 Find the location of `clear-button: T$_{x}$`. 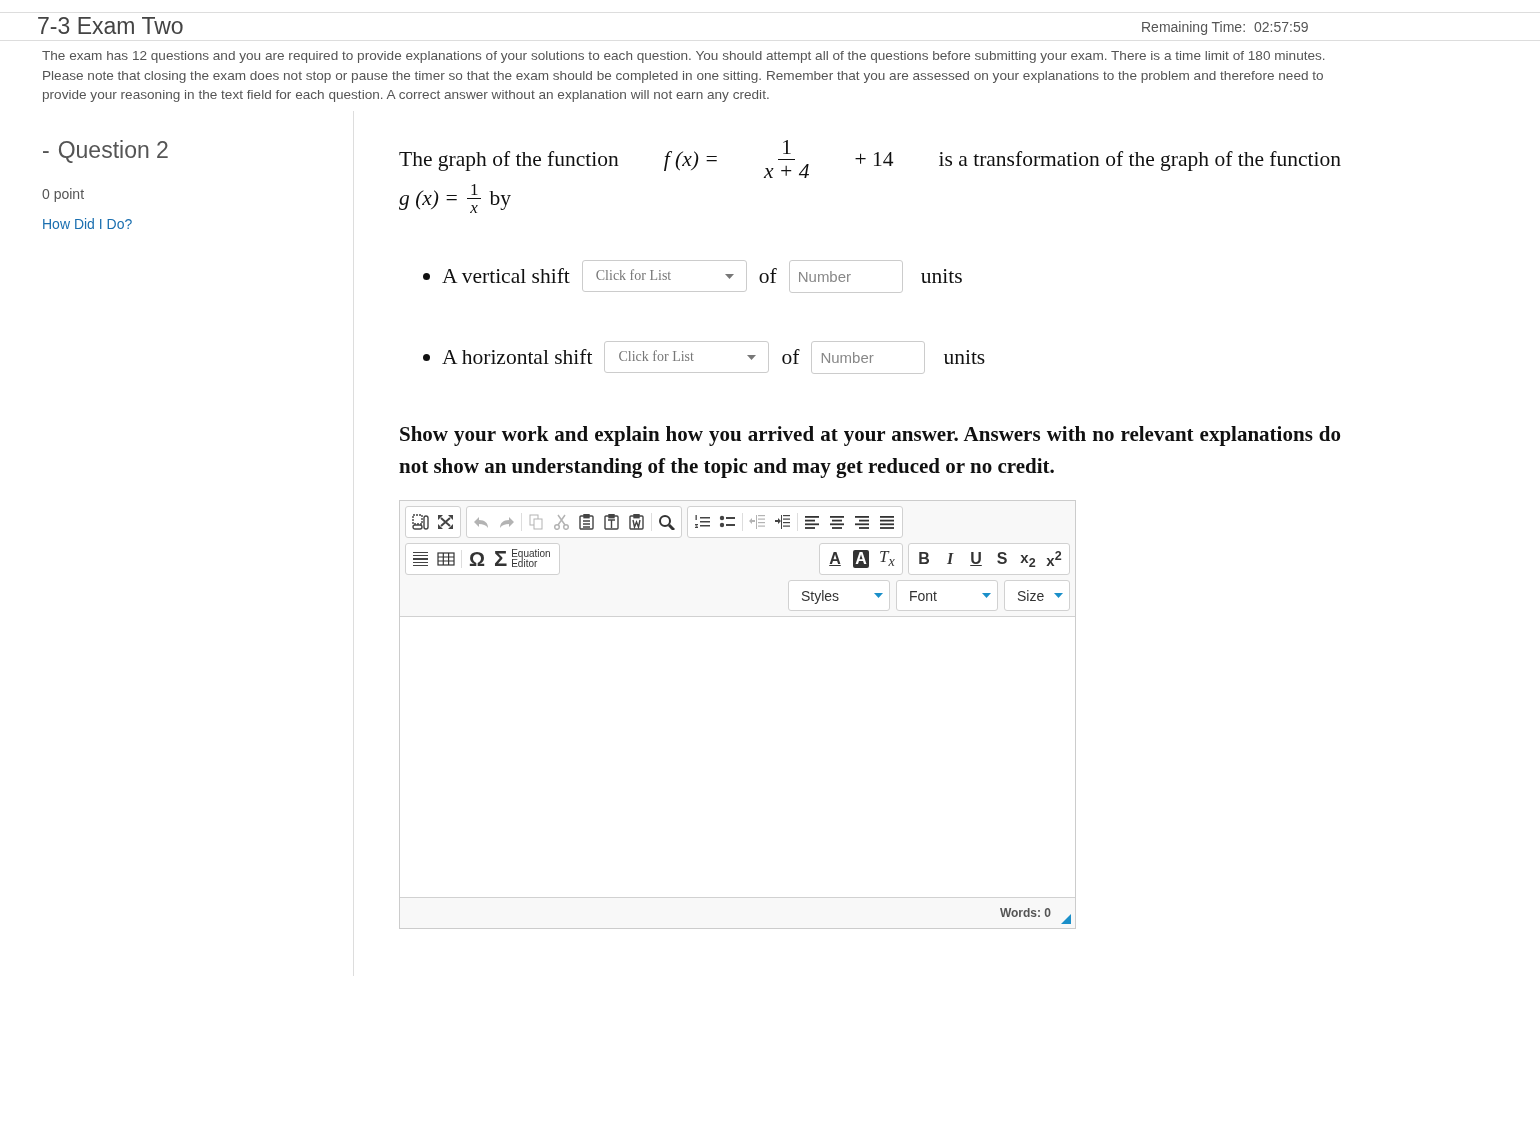

clear-button: T$_{x}$ is located at coordinates (887, 559).